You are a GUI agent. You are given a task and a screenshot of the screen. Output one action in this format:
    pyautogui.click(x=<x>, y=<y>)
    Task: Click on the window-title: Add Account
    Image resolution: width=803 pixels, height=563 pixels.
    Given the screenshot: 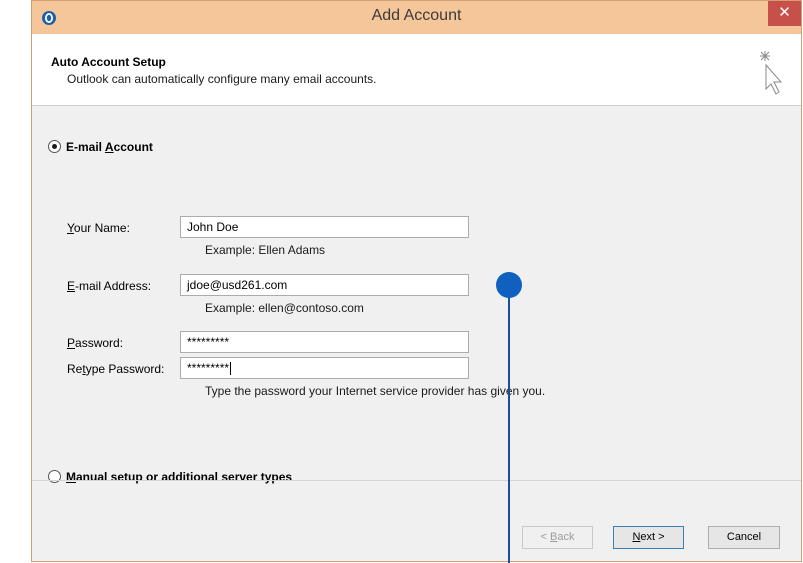 What is the action you would take?
    pyautogui.click(x=416, y=15)
    